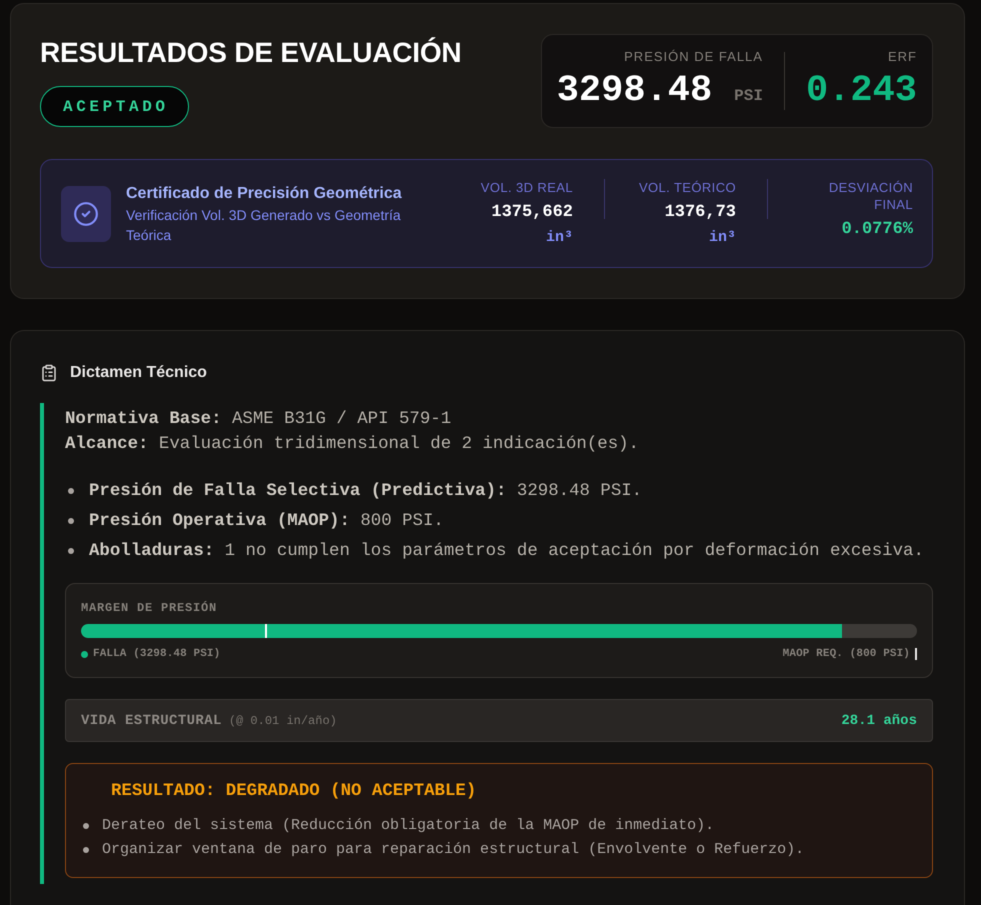 The image size is (981, 905). I want to click on structural-life-note: (@ 0.01 in/año), so click(282, 721).